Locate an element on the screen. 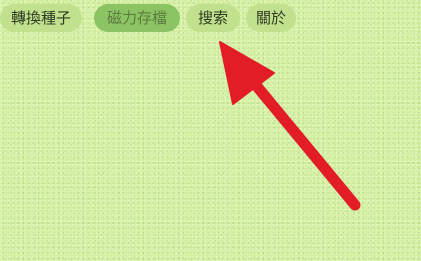 Image resolution: width=421 pixels, height=261 pixels. tab-magnet-archive: 磁力存檔 is located at coordinates (137, 18).